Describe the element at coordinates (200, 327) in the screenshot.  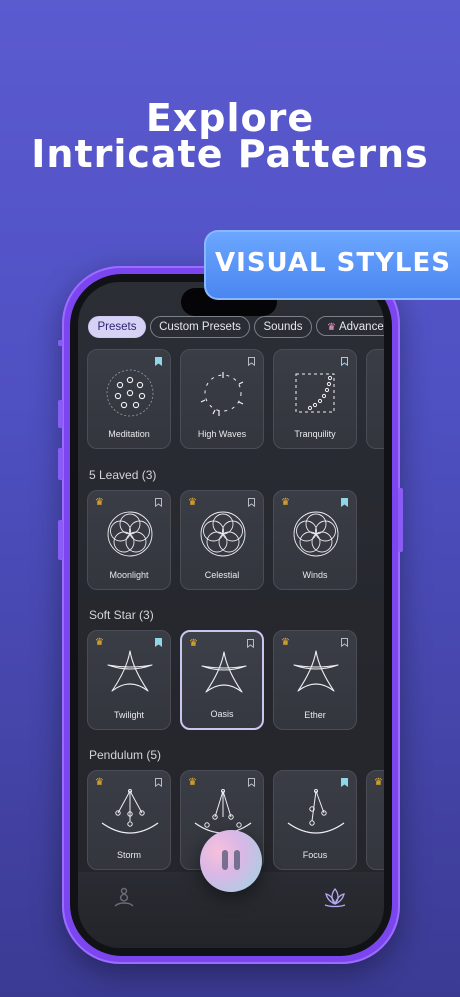
I see `tab-custom-presets: Custom Presets` at that location.